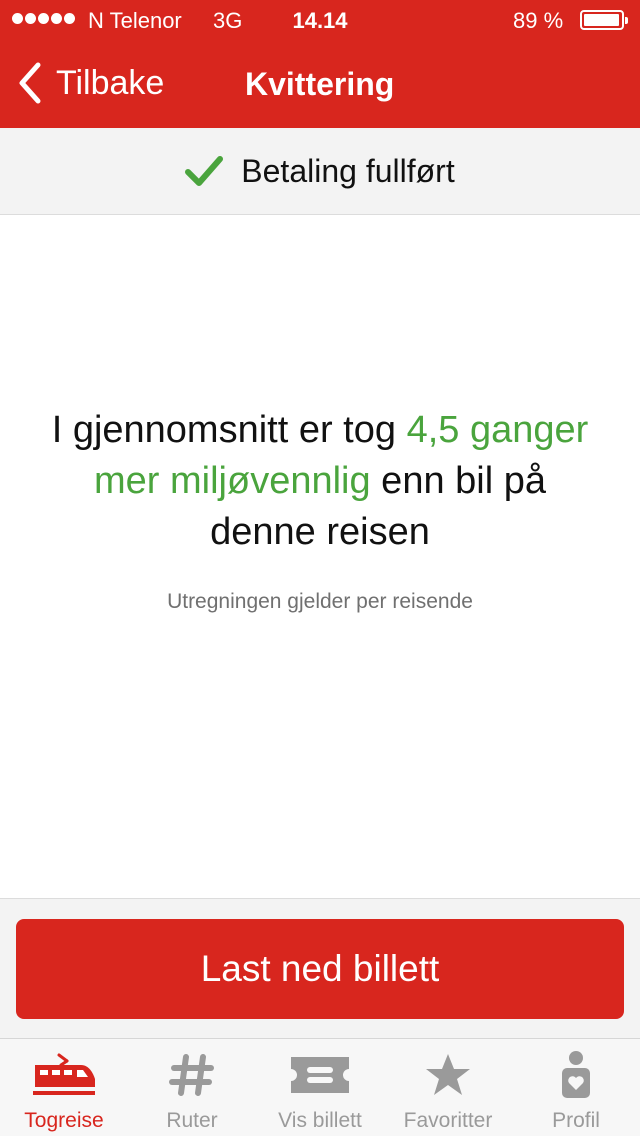 This screenshot has width=640, height=1137. Describe the element at coordinates (538, 20) in the screenshot. I see `battery-percent: 89 %` at that location.